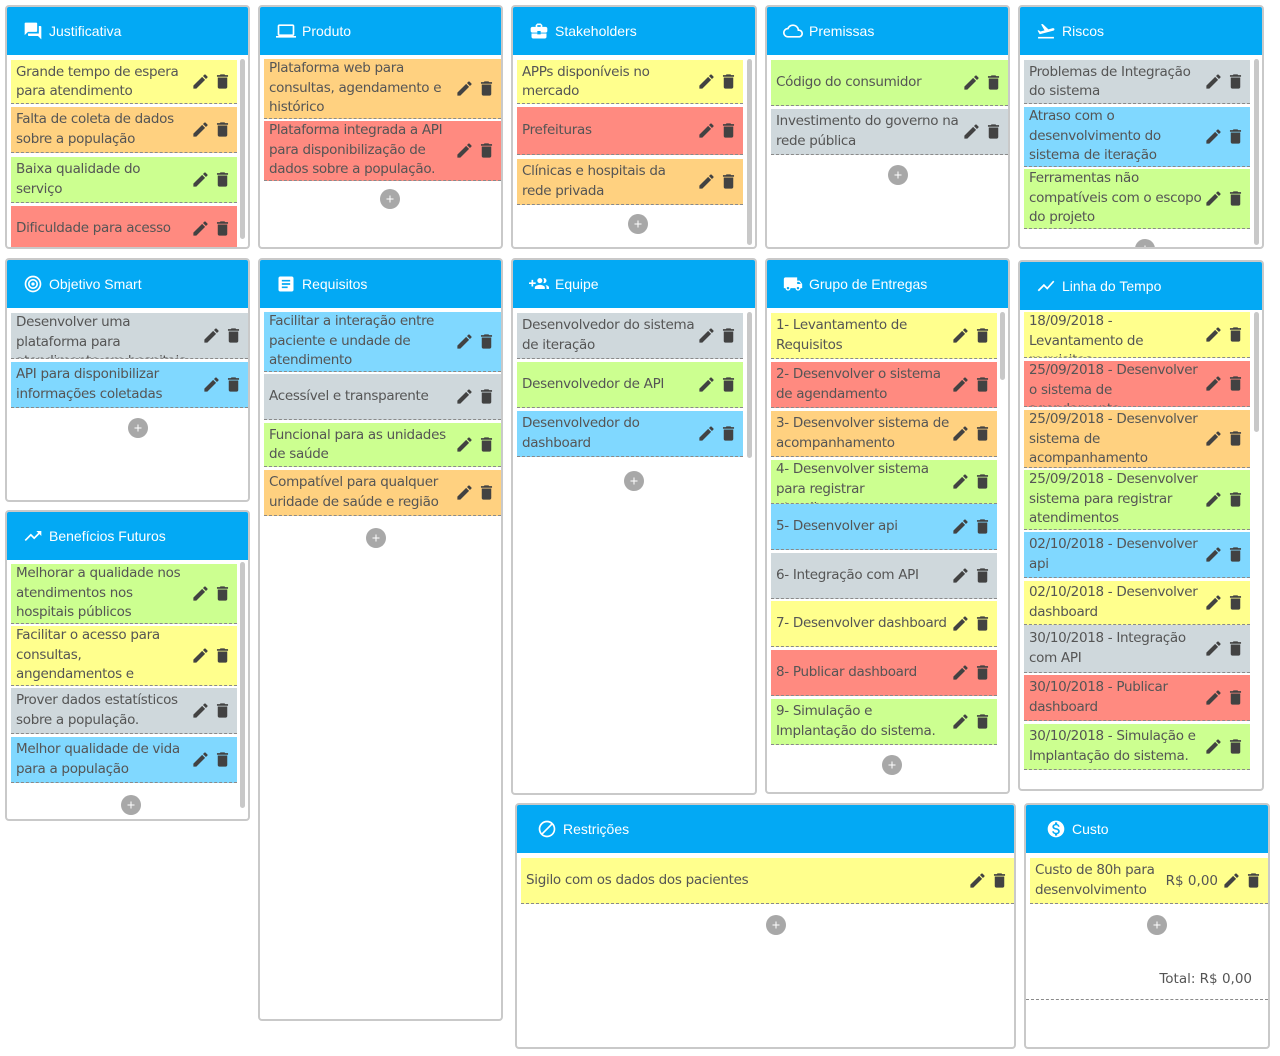 The height and width of the screenshot is (1056, 1280). What do you see at coordinates (630, 336) in the screenshot?
I see `card: Desenvolvedor do sistema de iteração` at bounding box center [630, 336].